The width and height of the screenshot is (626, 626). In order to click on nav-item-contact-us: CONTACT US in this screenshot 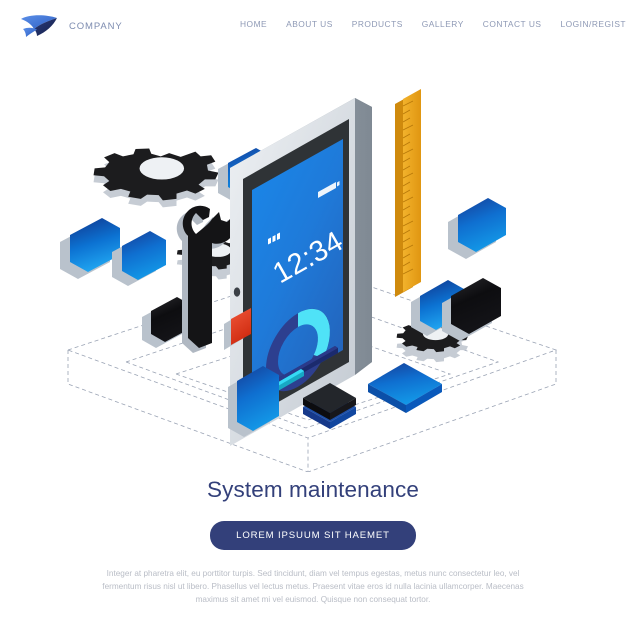, I will do `click(512, 24)`.